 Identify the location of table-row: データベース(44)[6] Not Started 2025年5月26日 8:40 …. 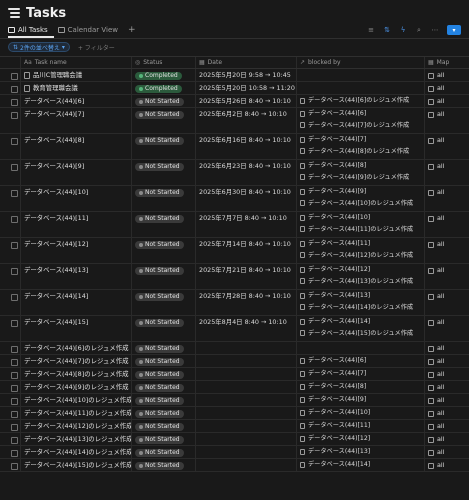
(234, 101).